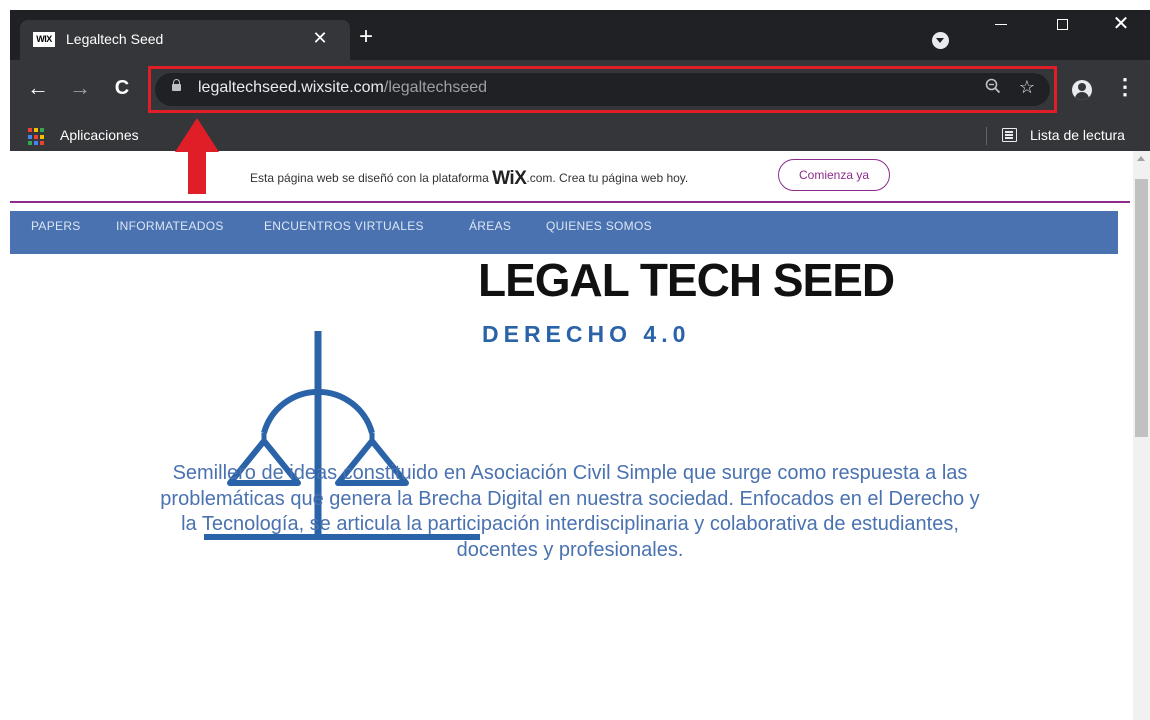  Describe the element at coordinates (1009, 135) in the screenshot. I see `reading-list-icon` at that location.